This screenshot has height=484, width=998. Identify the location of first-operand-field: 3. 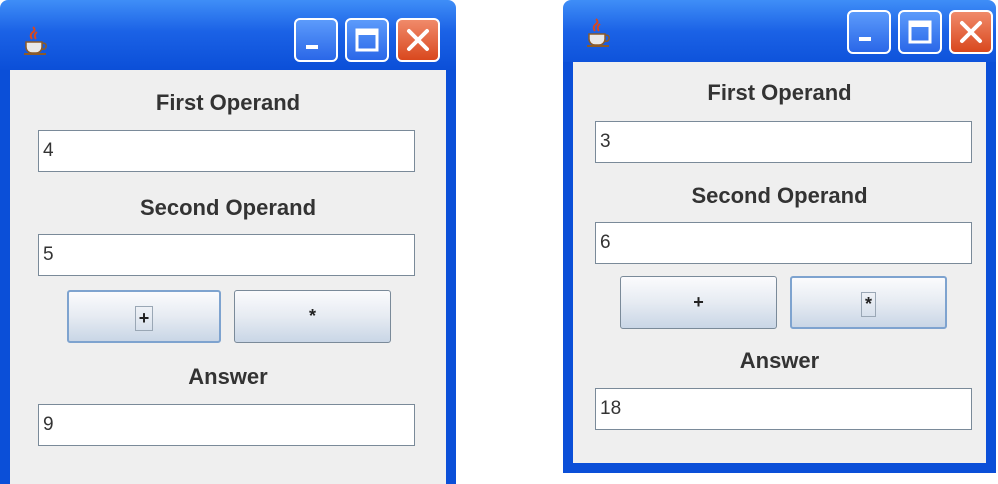
(783, 142).